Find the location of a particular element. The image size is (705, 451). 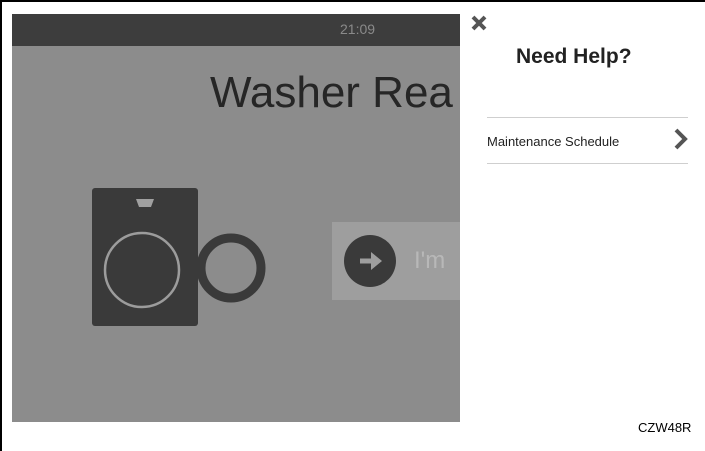

close-icon is located at coordinates (480, 24).